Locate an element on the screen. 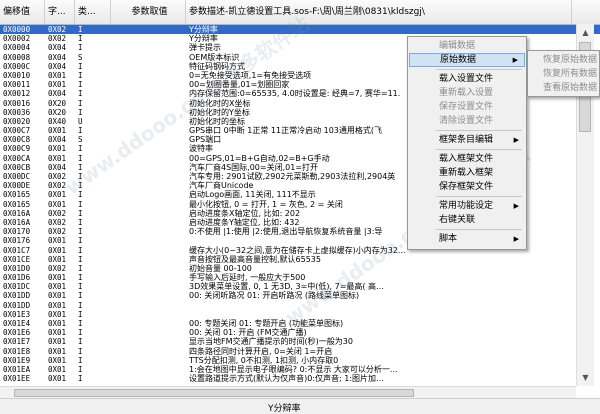  menu-item-label: 框架条目编辑 is located at coordinates (466, 140).